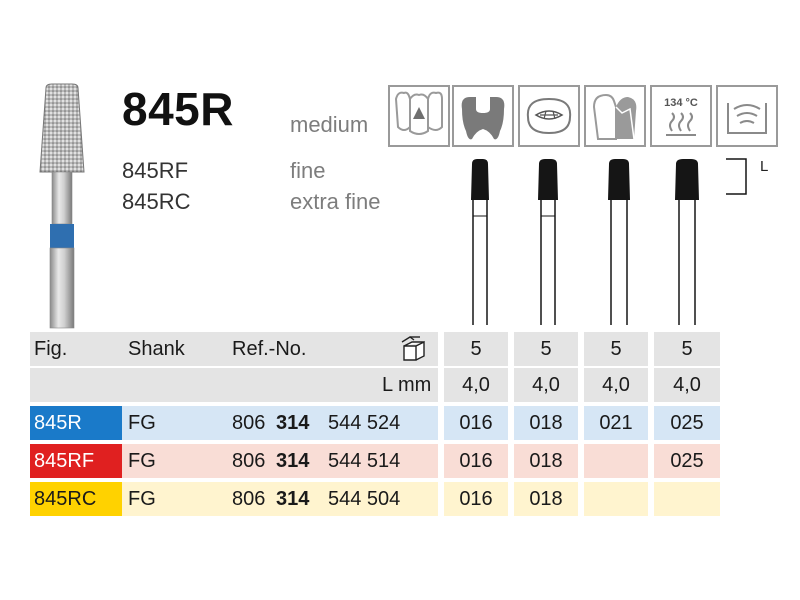  What do you see at coordinates (747, 116) in the screenshot?
I see `ultrasonic-bath-icon` at bounding box center [747, 116].